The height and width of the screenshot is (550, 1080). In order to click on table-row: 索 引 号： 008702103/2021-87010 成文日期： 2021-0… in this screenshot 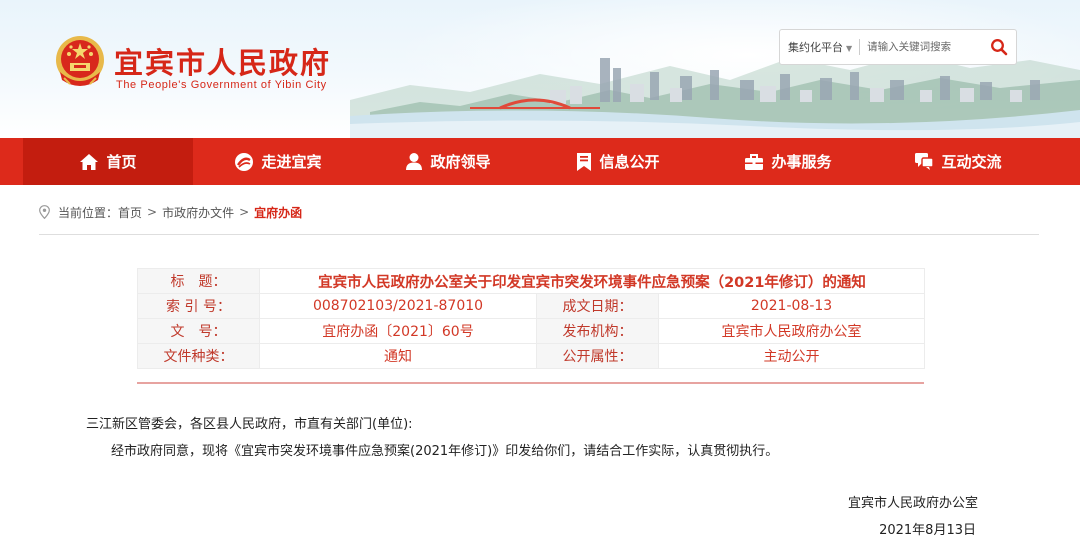, I will do `click(531, 306)`.